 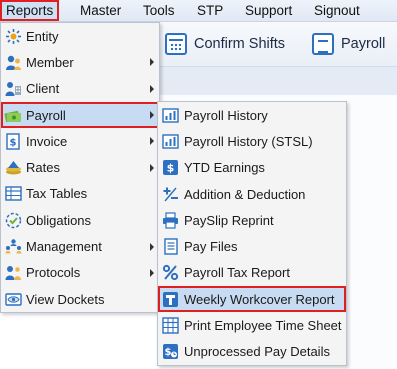 I want to click on submenu-item-weekly-workcover-report: Weekly Workcover Report, so click(x=252, y=299).